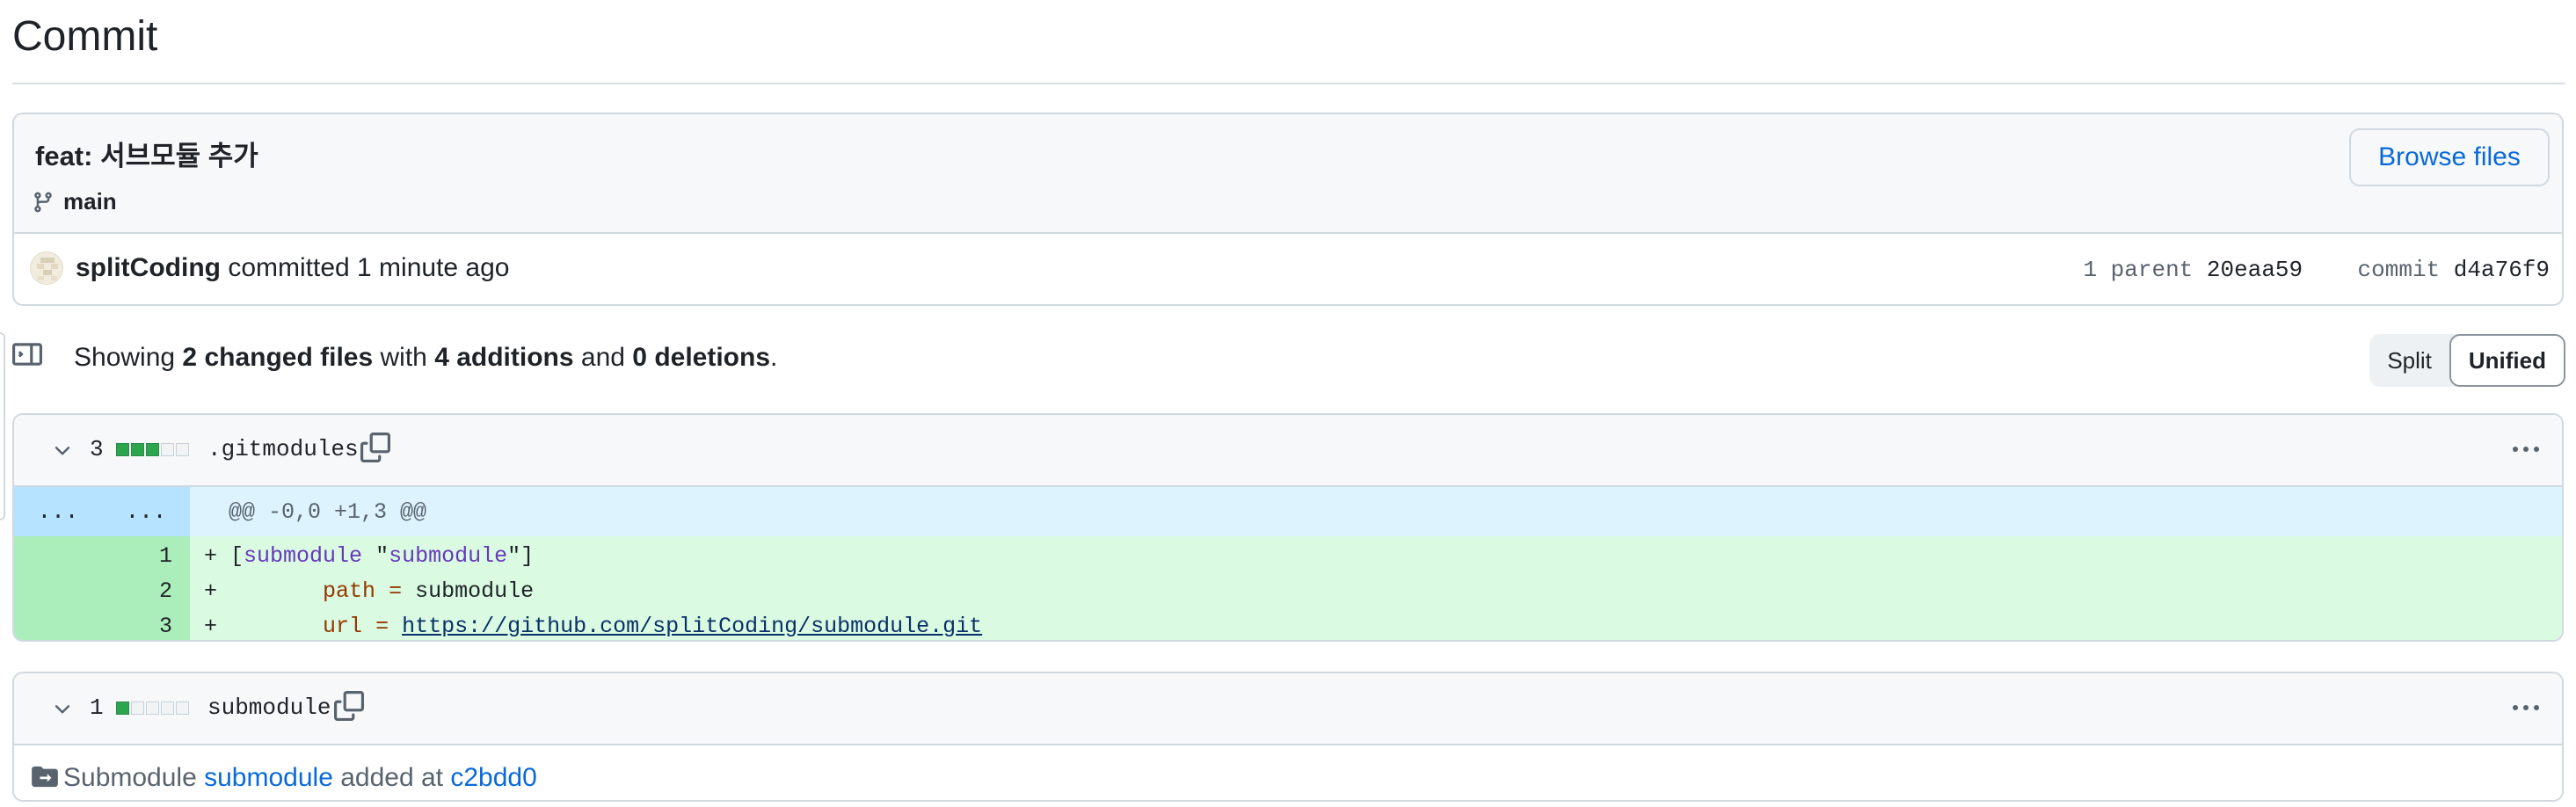 The height and width of the screenshot is (807, 2576). I want to click on summary-additions: 4 additions, so click(504, 358).